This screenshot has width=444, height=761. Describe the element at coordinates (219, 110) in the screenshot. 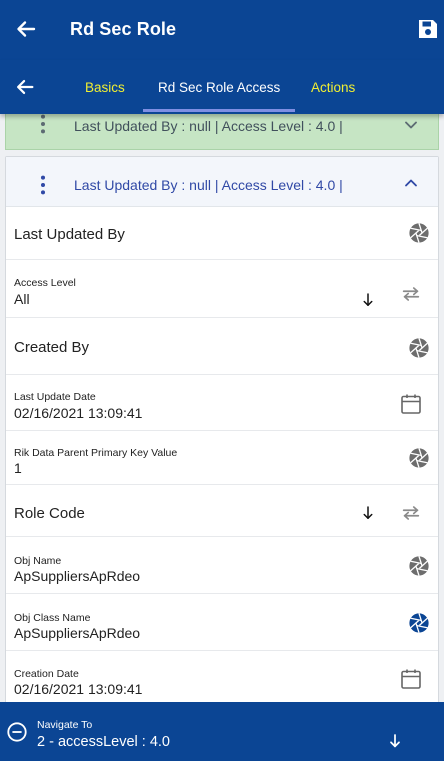

I see `active-tab-indicator` at that location.